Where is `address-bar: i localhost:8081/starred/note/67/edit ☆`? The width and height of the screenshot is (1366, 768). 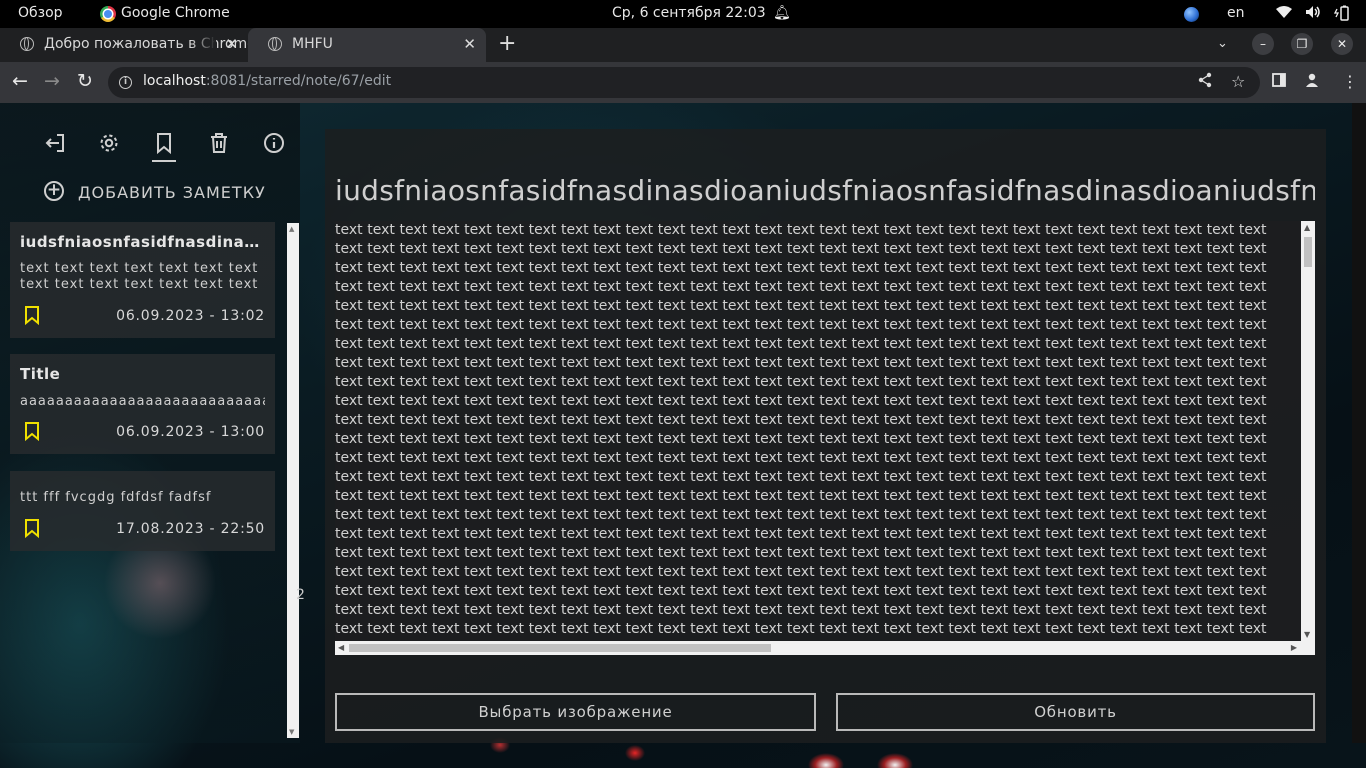
address-bar: i localhost:8081/starred/note/67/edit ☆ is located at coordinates (684, 82).